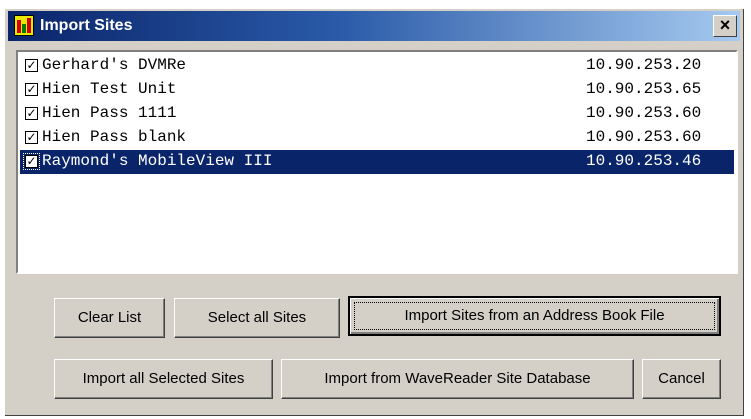  Describe the element at coordinates (377, 114) in the screenshot. I see `list-item: ✓ Hien Pass 1111 10.90.253.60` at that location.